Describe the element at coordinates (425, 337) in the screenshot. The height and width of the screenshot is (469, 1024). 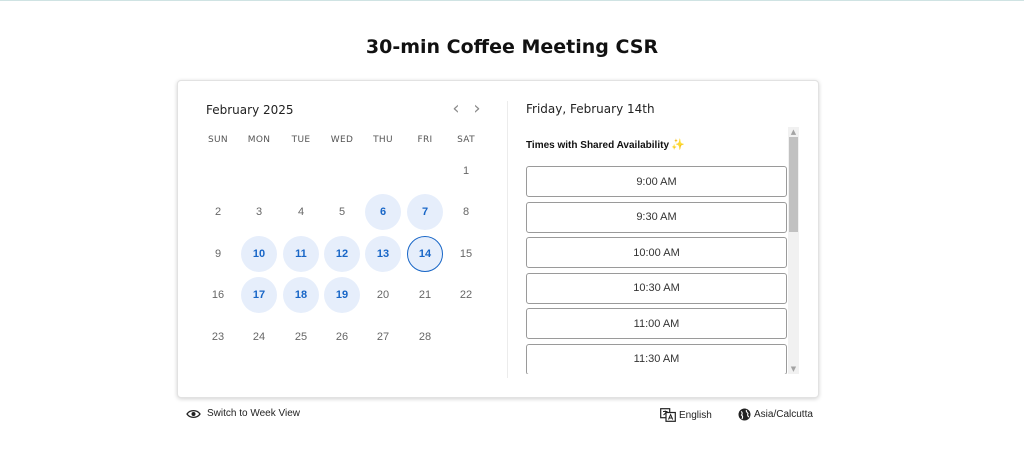
I see `calendar-day: 28` at that location.